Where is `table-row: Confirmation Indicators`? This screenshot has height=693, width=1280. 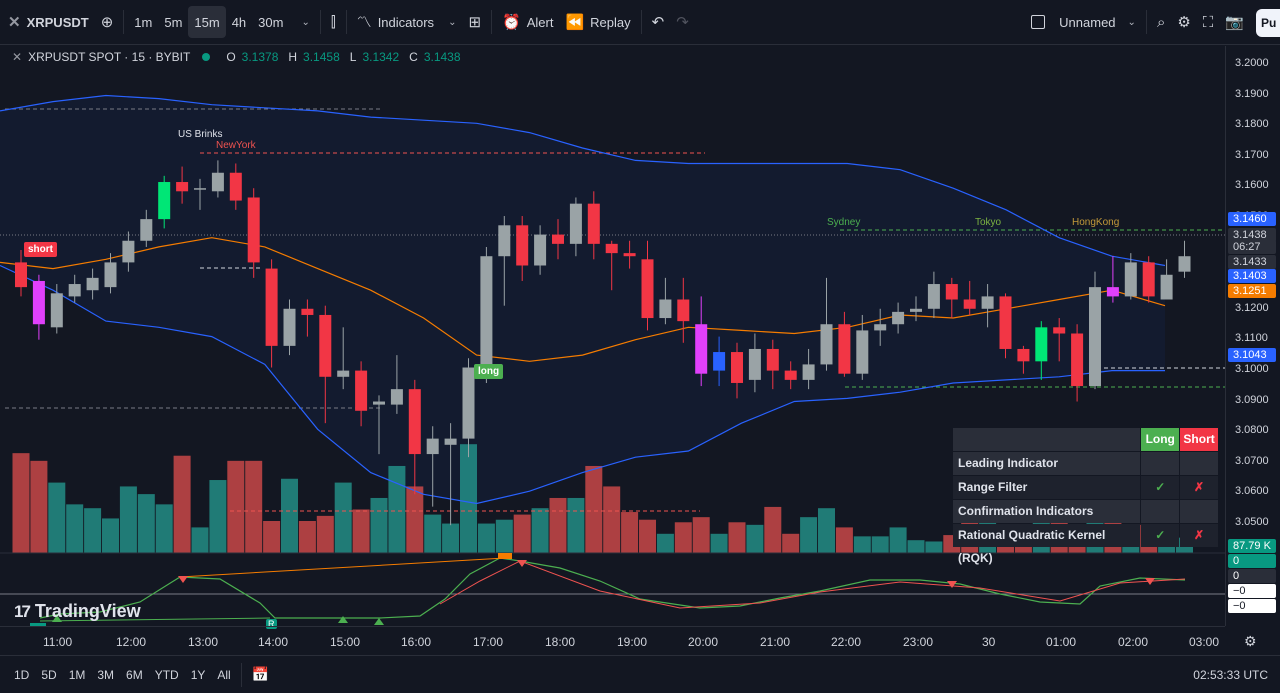
table-row: Confirmation Indicators is located at coordinates (1086, 511).